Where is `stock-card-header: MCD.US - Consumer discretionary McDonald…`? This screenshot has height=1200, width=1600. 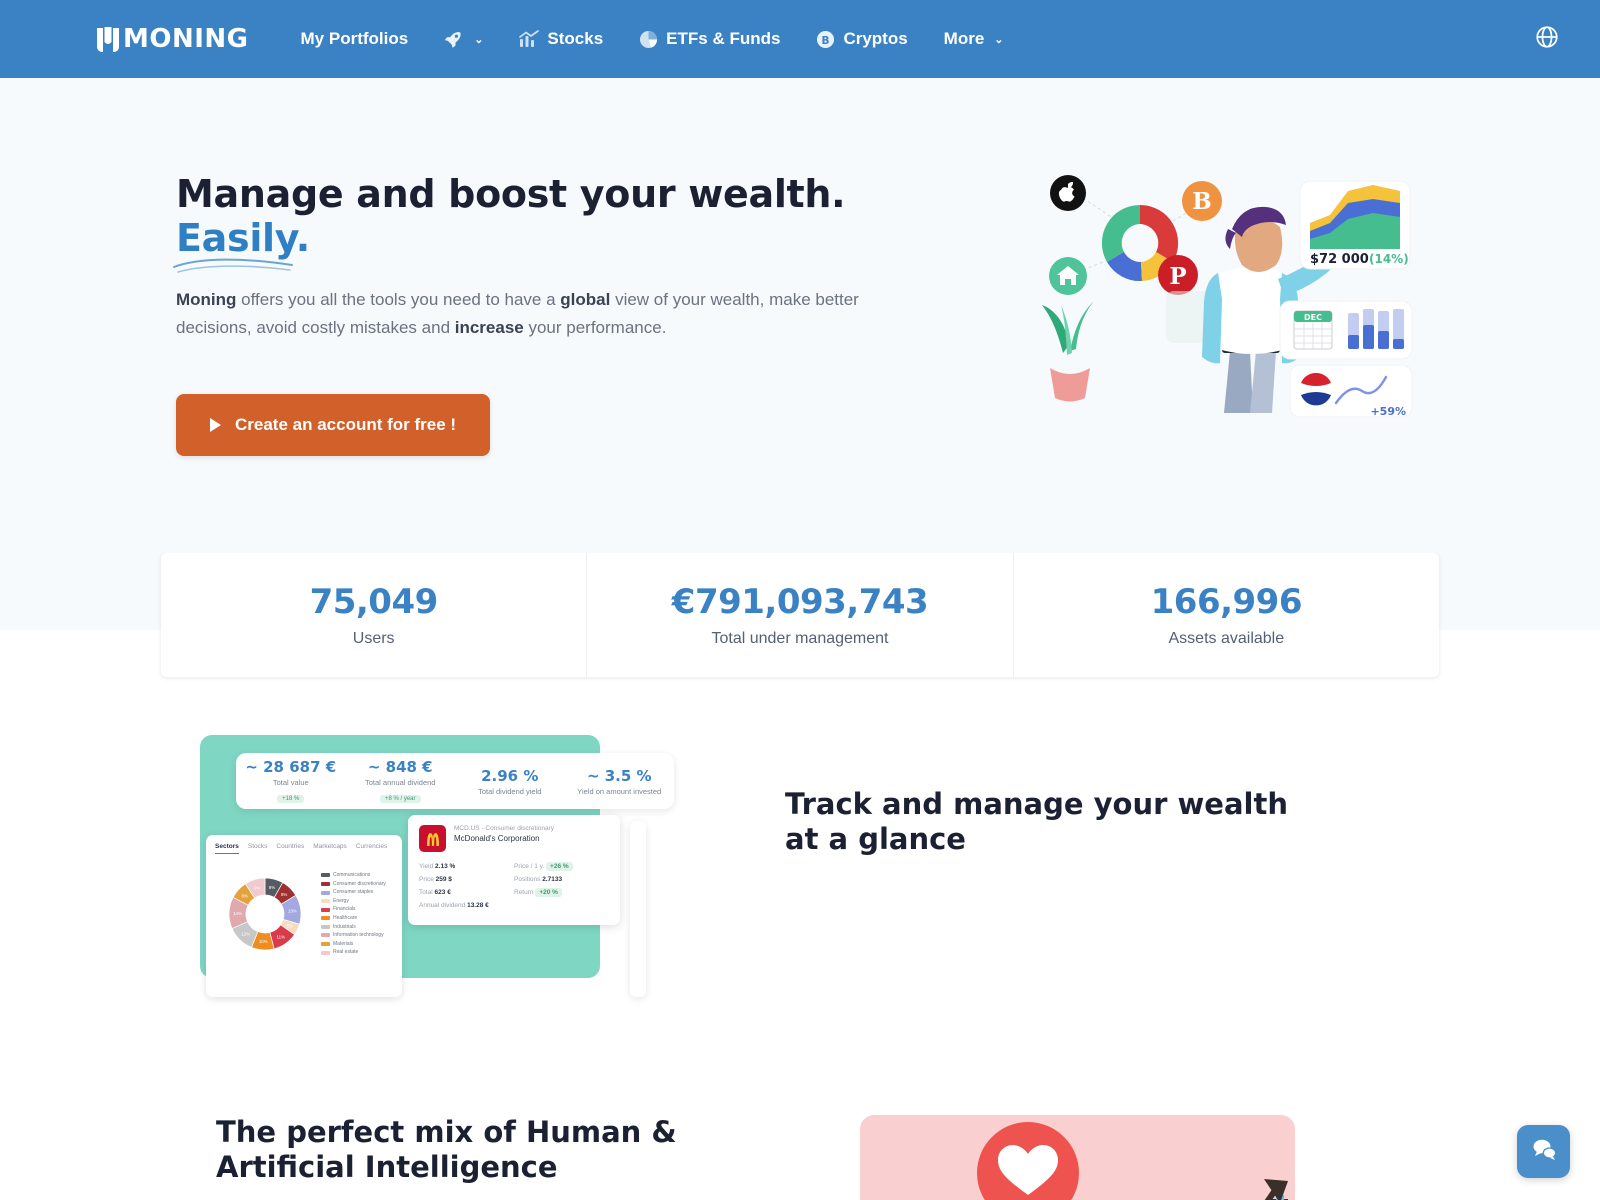
stock-card-header: MCD.US - Consumer discretionary McDonald… is located at coordinates (514, 838).